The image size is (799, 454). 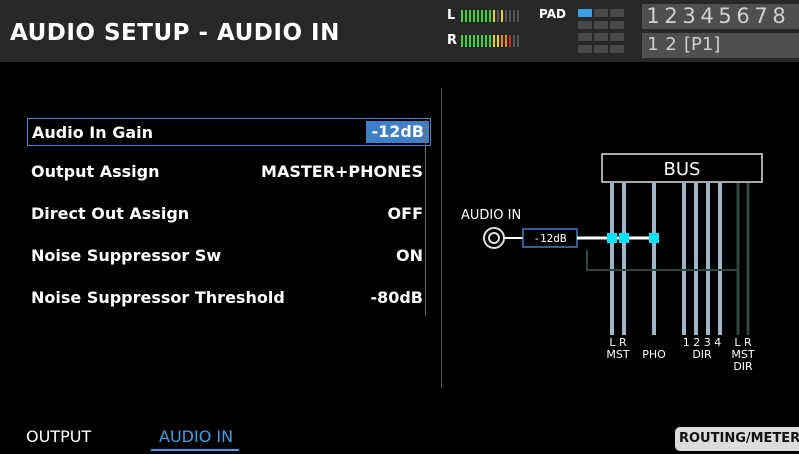 What do you see at coordinates (654, 238) in the screenshot?
I see `route-node-pho` at bounding box center [654, 238].